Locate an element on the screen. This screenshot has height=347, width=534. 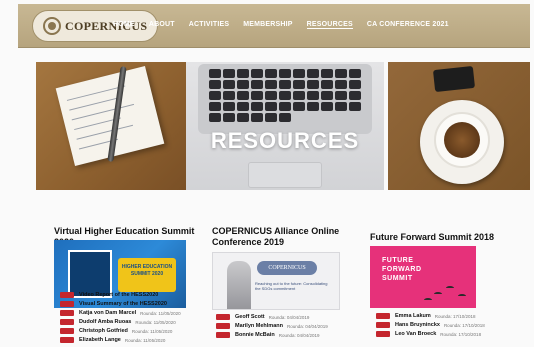
list-item: Geoff Scott Rounda: 04/04/2019 is located at coordinates (272, 317).